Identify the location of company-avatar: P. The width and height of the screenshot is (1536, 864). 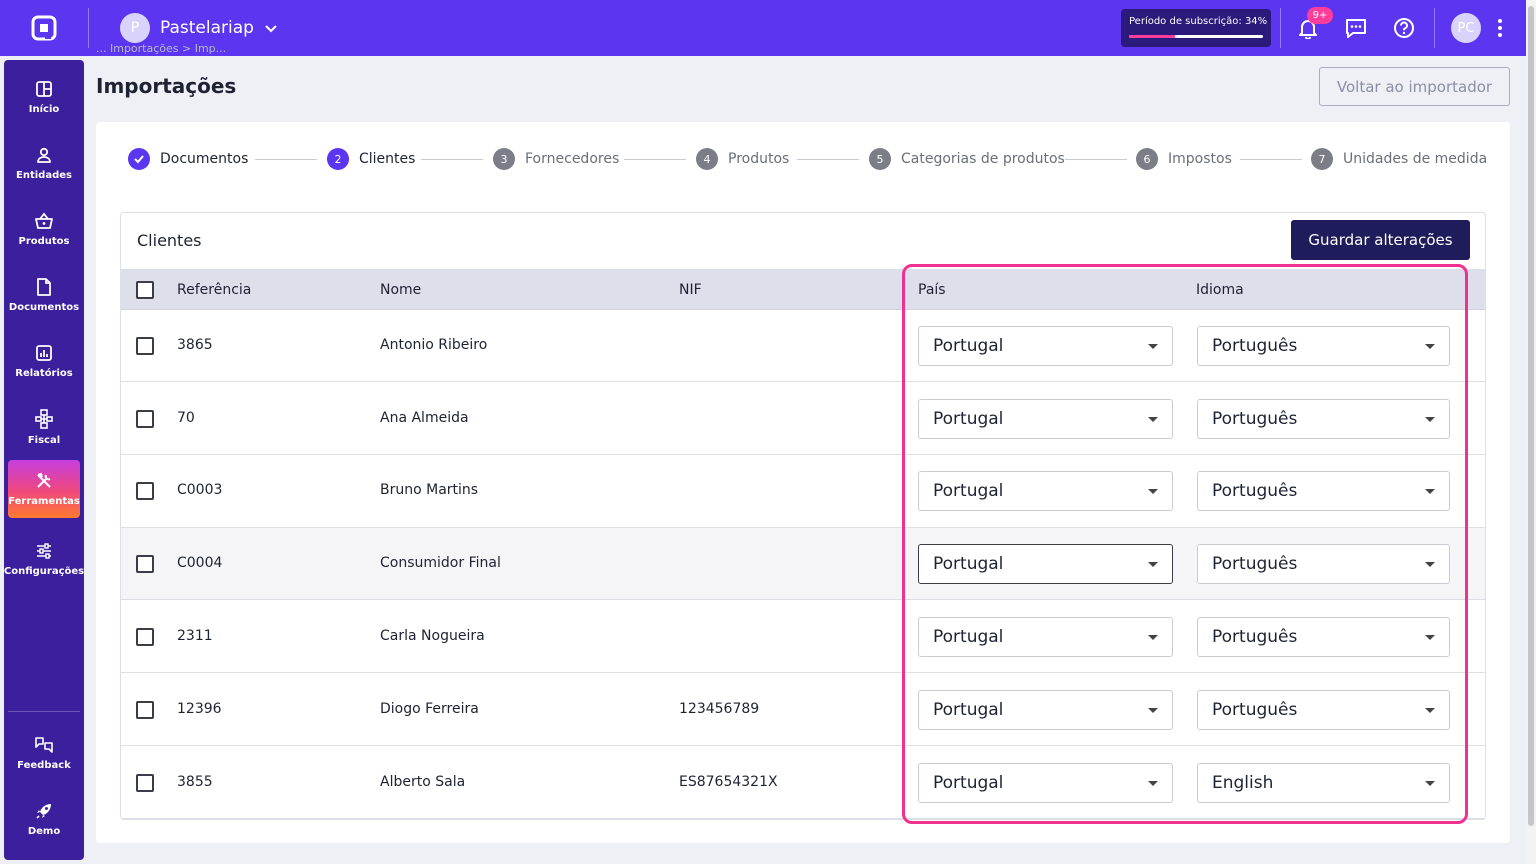
(135, 28).